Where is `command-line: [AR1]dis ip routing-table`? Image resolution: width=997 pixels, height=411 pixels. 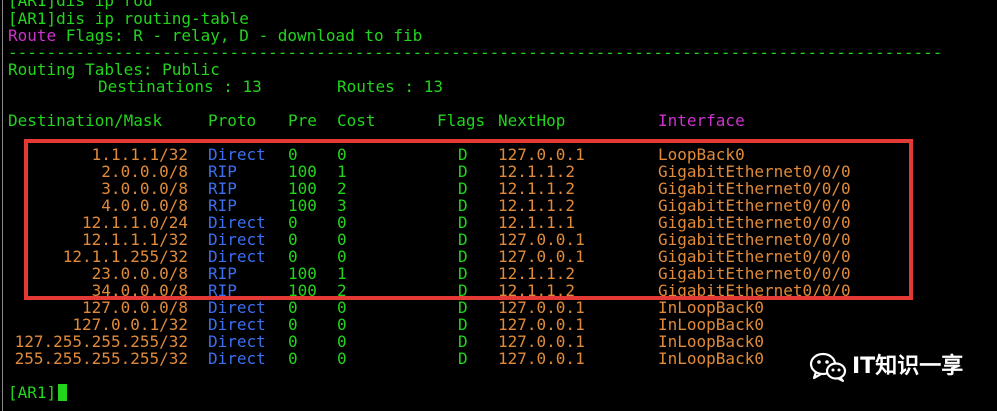 command-line: [AR1]dis ip routing-table is located at coordinates (128, 18).